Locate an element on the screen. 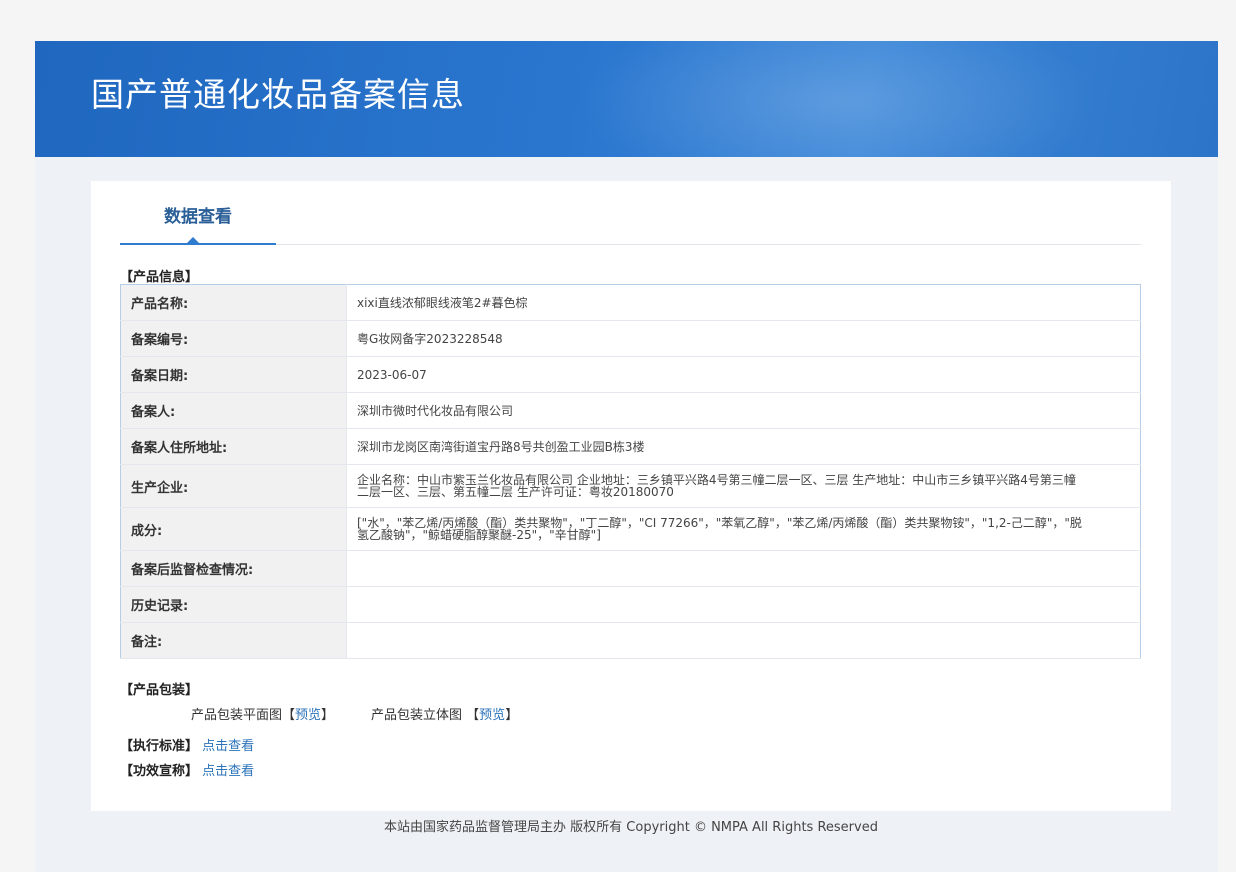 This screenshot has width=1236, height=872. tab-data-view: 数据查看 is located at coordinates (198, 213).